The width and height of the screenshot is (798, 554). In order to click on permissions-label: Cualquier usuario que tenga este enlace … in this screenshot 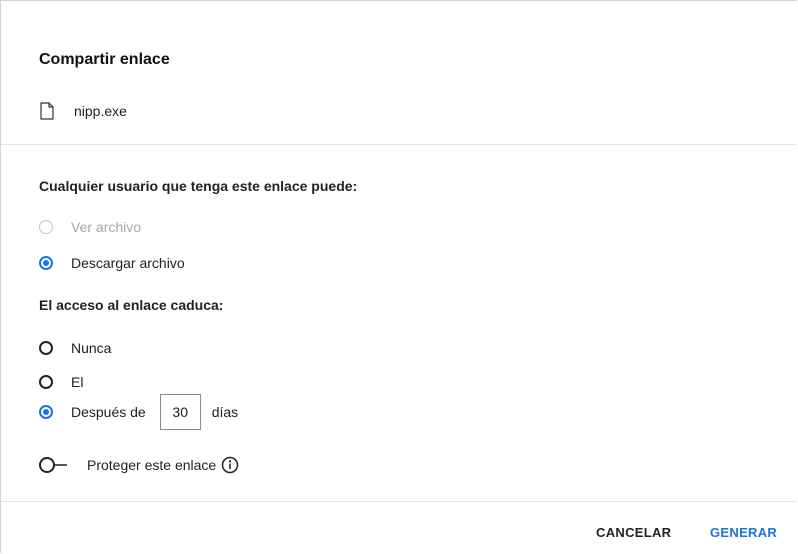, I will do `click(198, 186)`.